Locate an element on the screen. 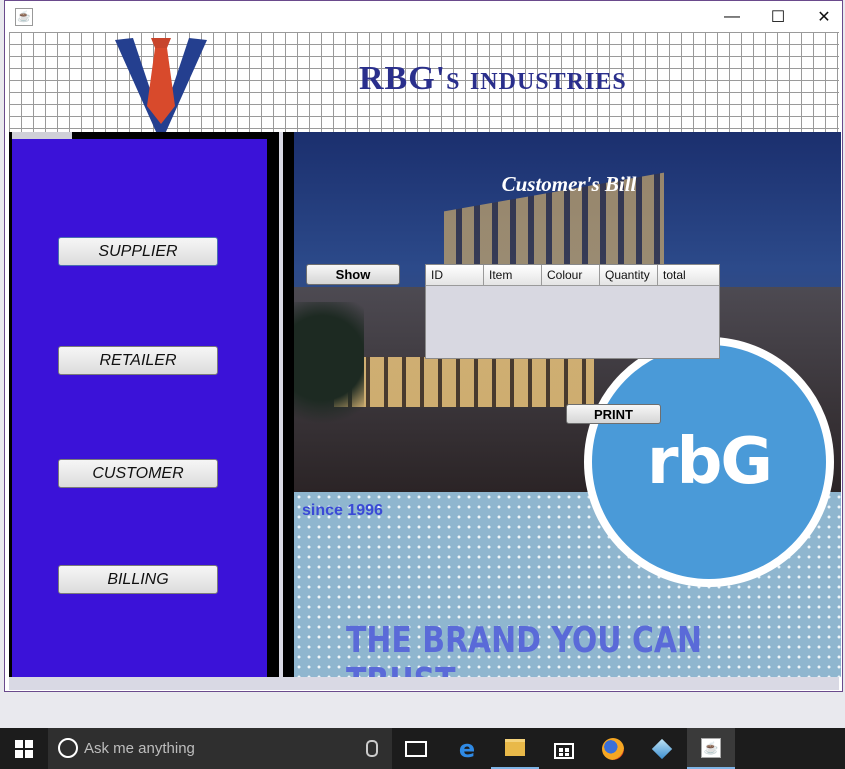 The image size is (845, 769). rbg-logo-circle: rbG is located at coordinates (709, 462).